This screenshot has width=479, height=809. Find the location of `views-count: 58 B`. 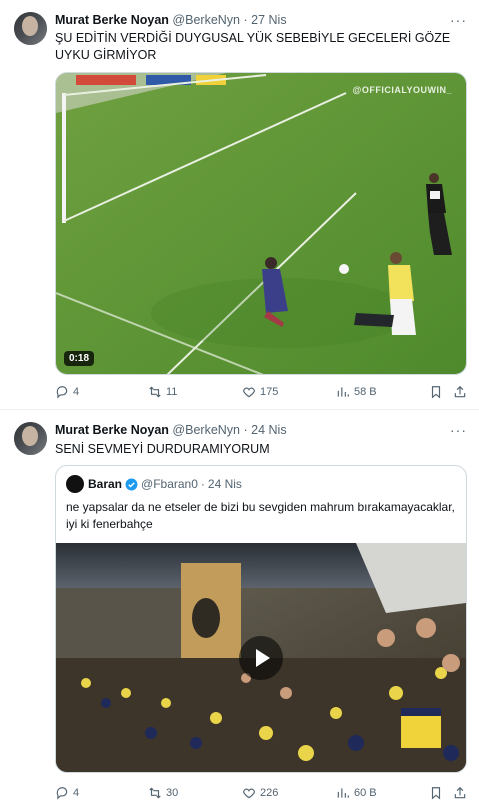

views-count: 58 B is located at coordinates (365, 392).